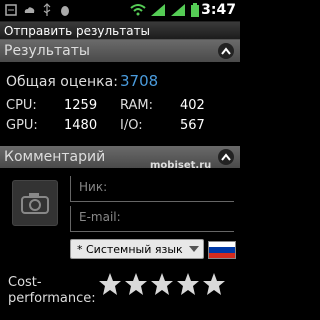 The image size is (320, 320). Describe the element at coordinates (120, 31) in the screenshot. I see `window-title: Отправить результаты` at that location.